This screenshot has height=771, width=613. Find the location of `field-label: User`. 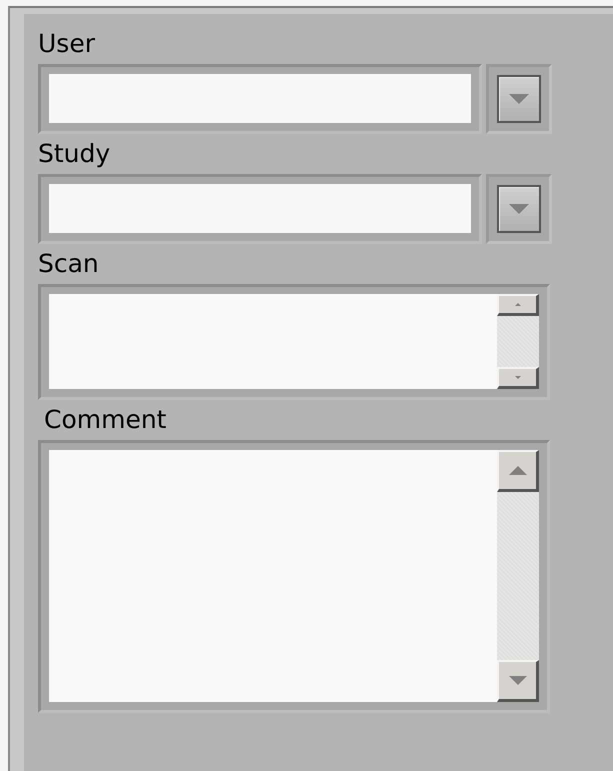

field-label: User is located at coordinates (66, 44).